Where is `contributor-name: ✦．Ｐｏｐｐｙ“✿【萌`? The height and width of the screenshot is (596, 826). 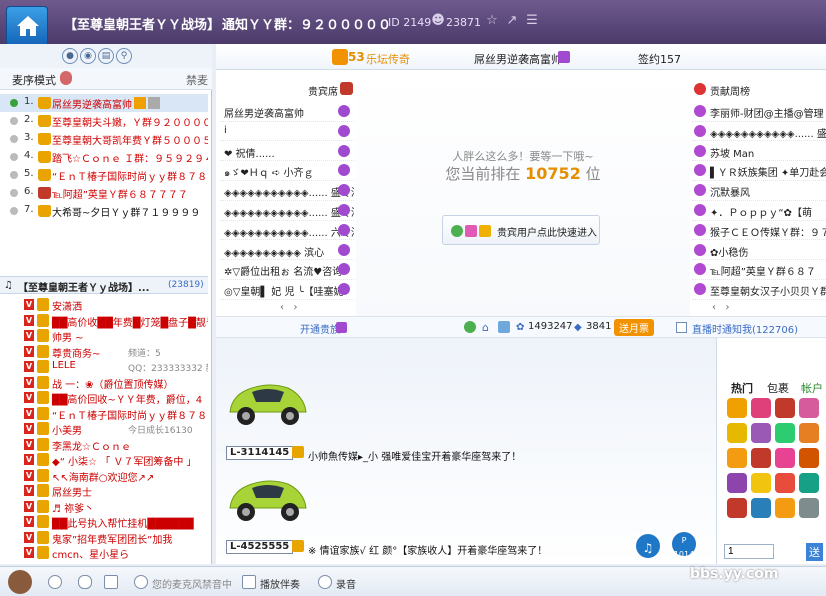
contributor-name: ✦．Ｐｏｐｐｙ“✿【萌 is located at coordinates (761, 213).